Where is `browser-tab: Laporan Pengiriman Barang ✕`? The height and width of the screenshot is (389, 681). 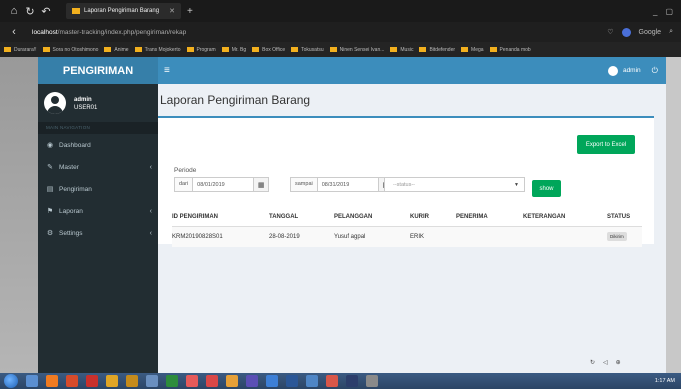 browser-tab: Laporan Pengiriman Barang ✕ is located at coordinates (123, 11).